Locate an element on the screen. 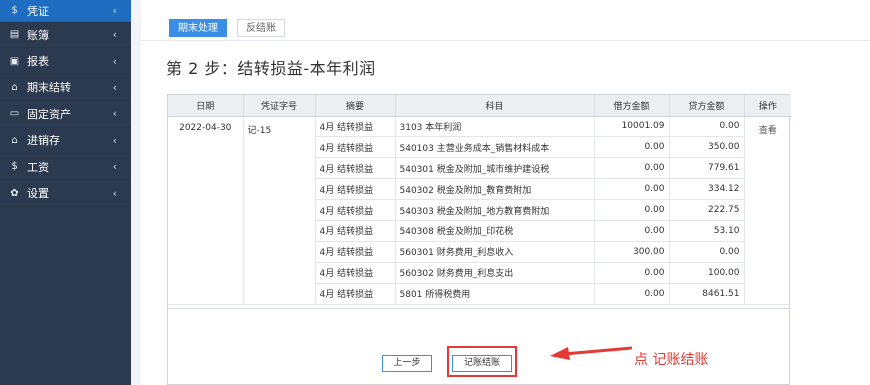  column-header: 摘要 is located at coordinates (355, 106).